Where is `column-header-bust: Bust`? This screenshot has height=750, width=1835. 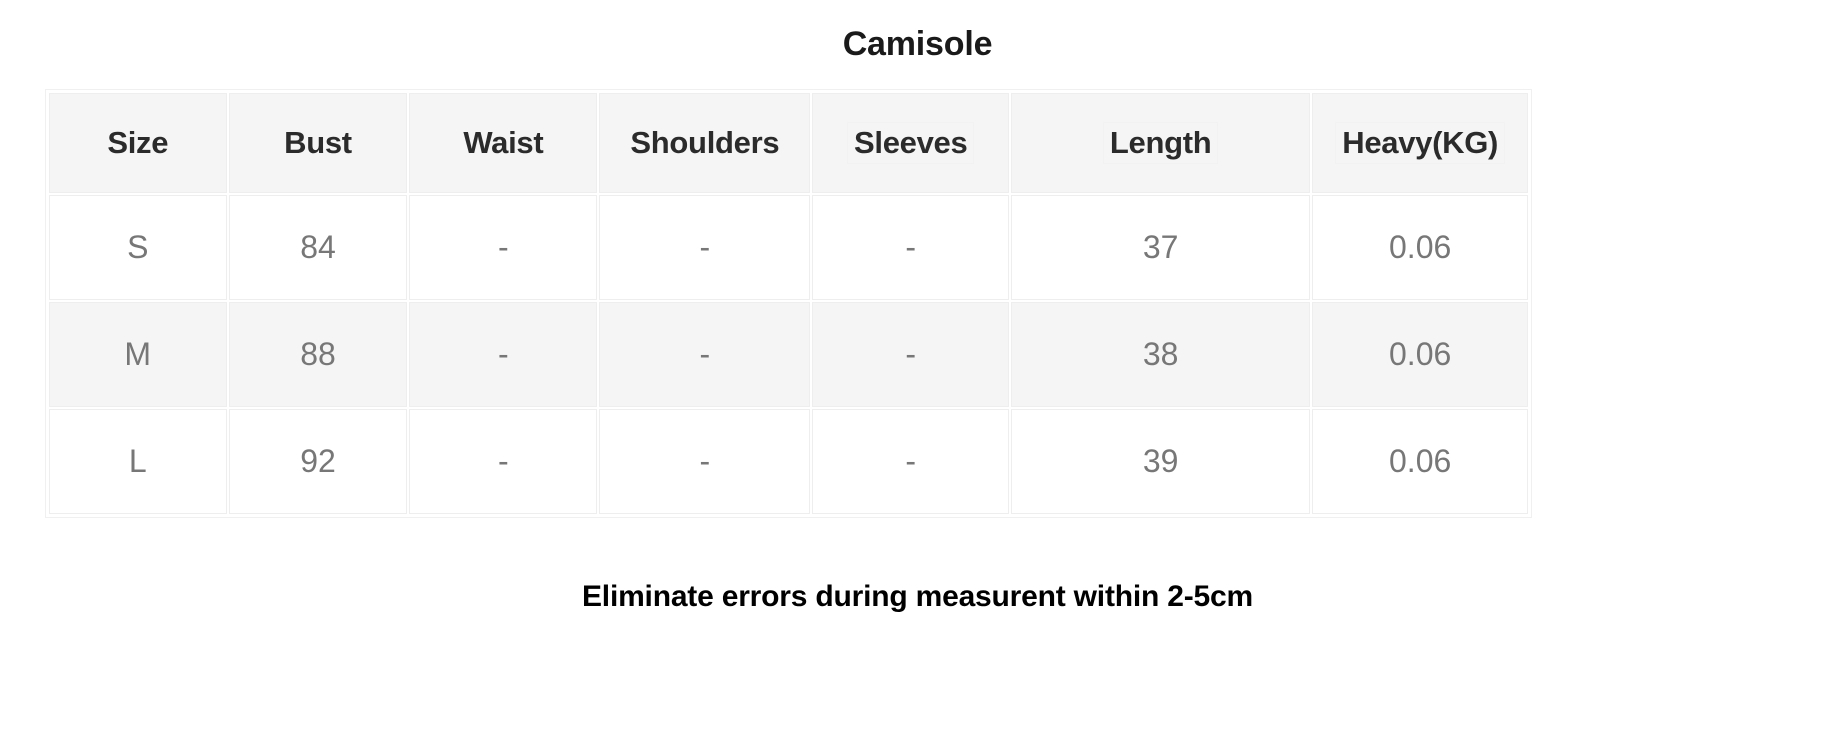 column-header-bust: Bust is located at coordinates (318, 142).